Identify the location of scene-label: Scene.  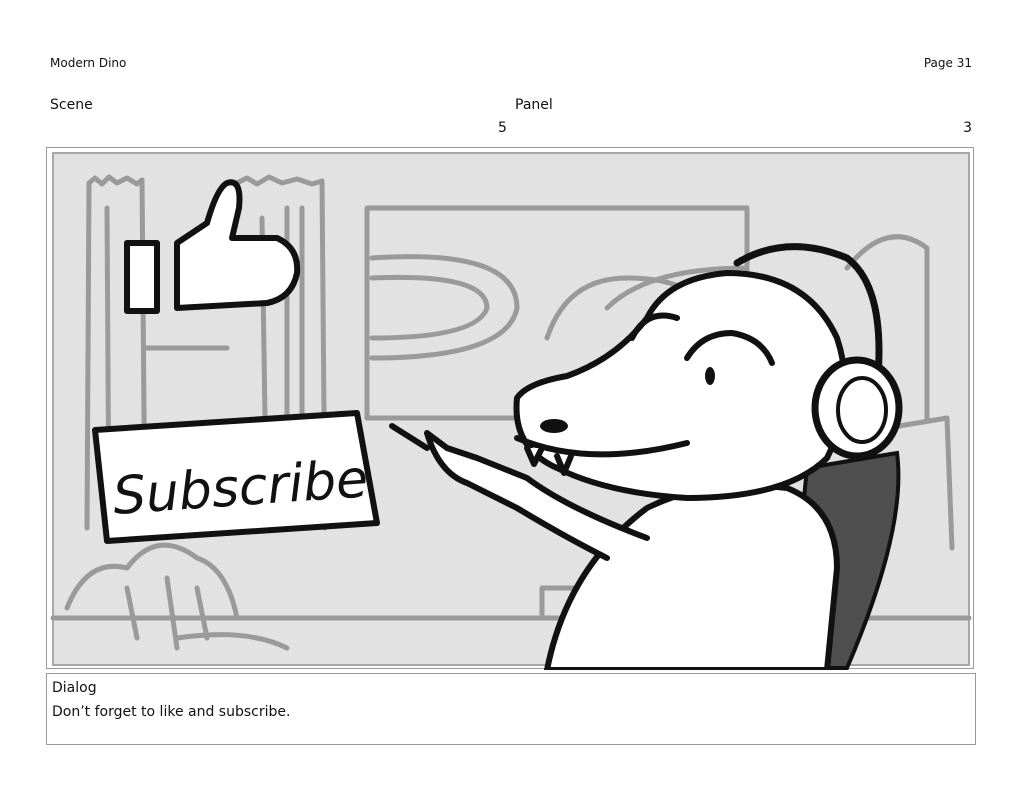
(71, 105).